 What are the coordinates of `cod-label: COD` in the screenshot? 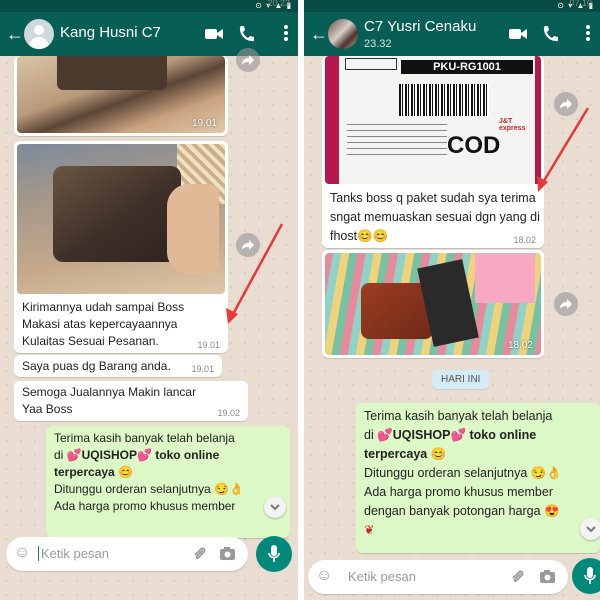 It's located at (474, 145).